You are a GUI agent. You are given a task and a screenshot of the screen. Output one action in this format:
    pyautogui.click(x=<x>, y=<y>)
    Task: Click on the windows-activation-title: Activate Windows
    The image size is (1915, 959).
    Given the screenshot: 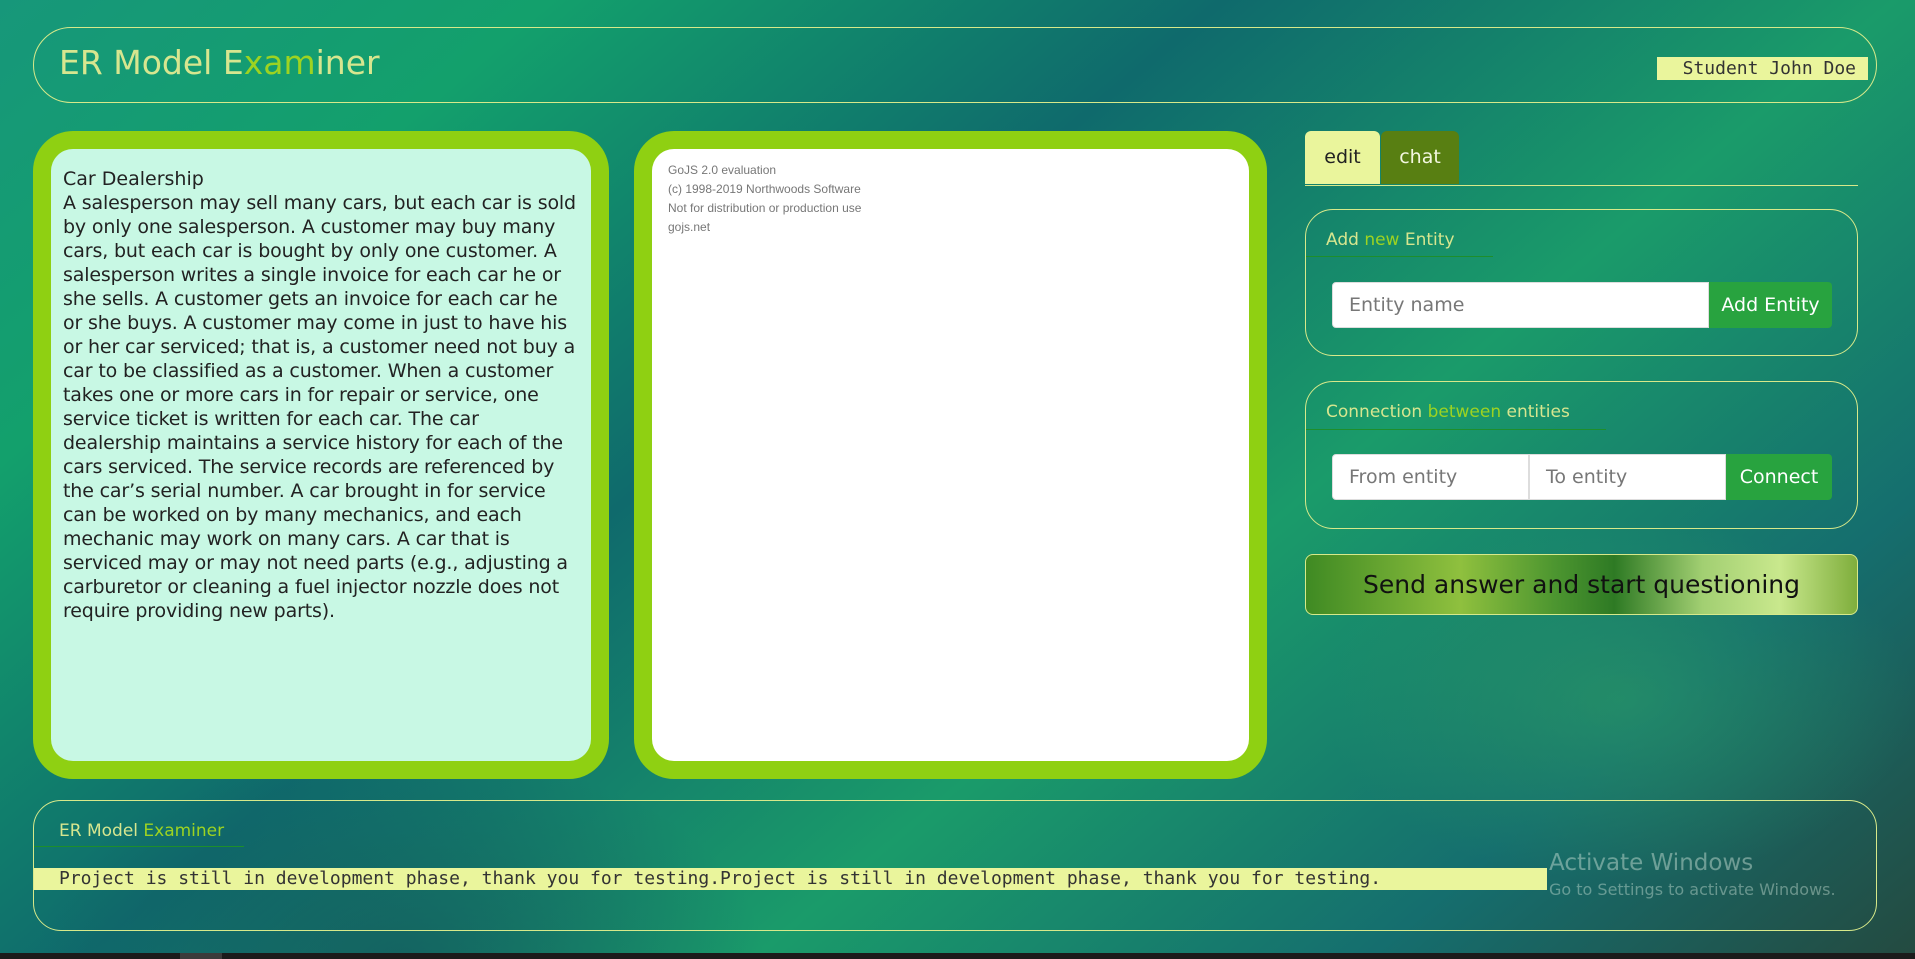 What is the action you would take?
    pyautogui.click(x=1651, y=863)
    